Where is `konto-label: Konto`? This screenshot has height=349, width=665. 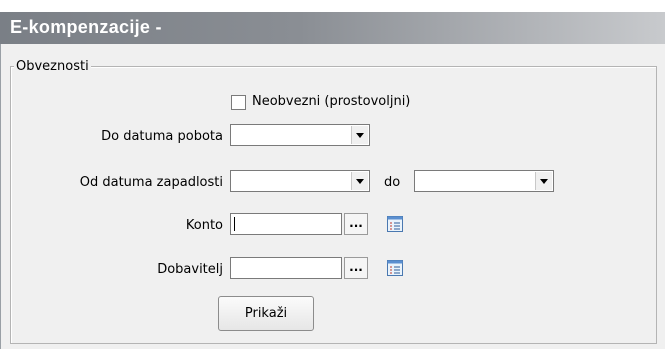 konto-label: Konto is located at coordinates (204, 225).